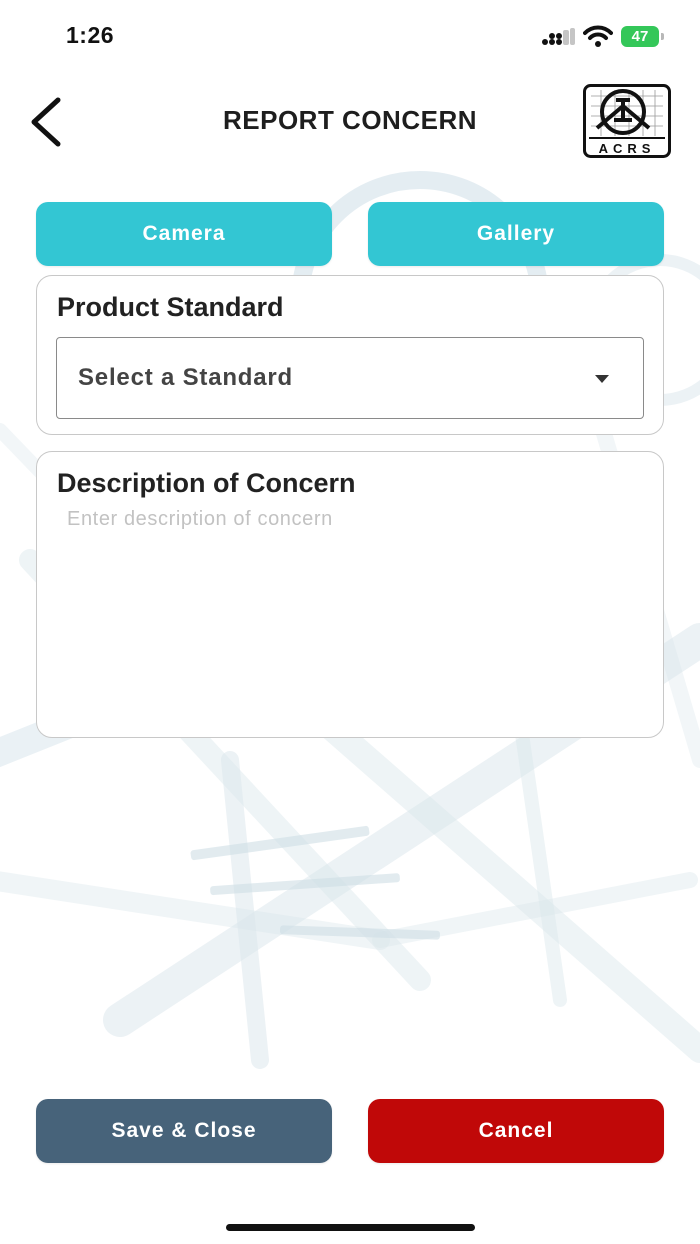 This screenshot has height=1244, width=700. I want to click on gallery-button: Gallery, so click(516, 234).